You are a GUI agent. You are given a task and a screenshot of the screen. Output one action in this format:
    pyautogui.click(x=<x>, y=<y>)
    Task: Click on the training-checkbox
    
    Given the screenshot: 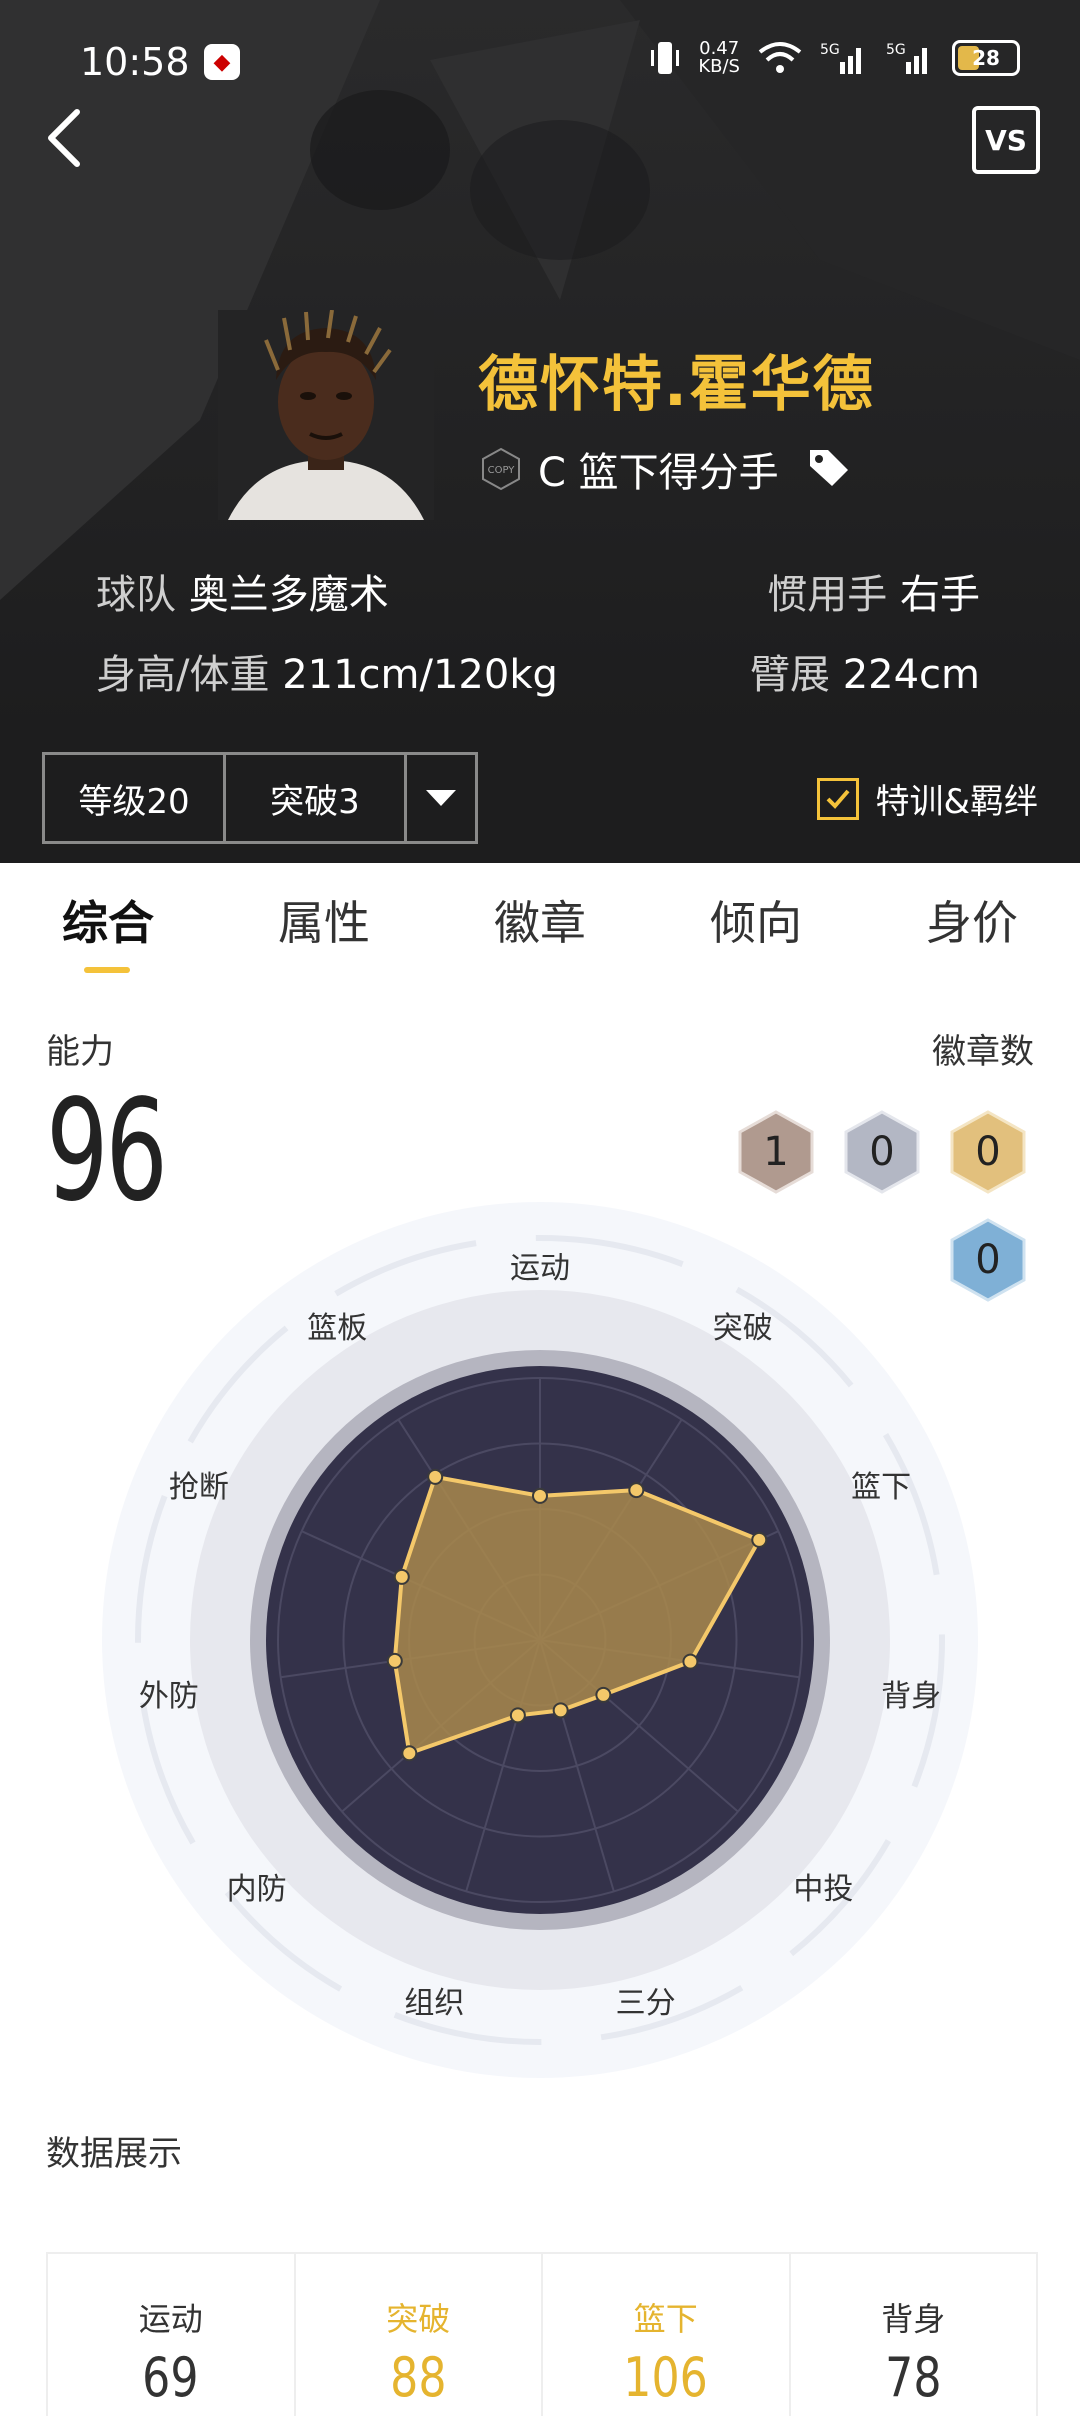 What is the action you would take?
    pyautogui.click(x=838, y=798)
    